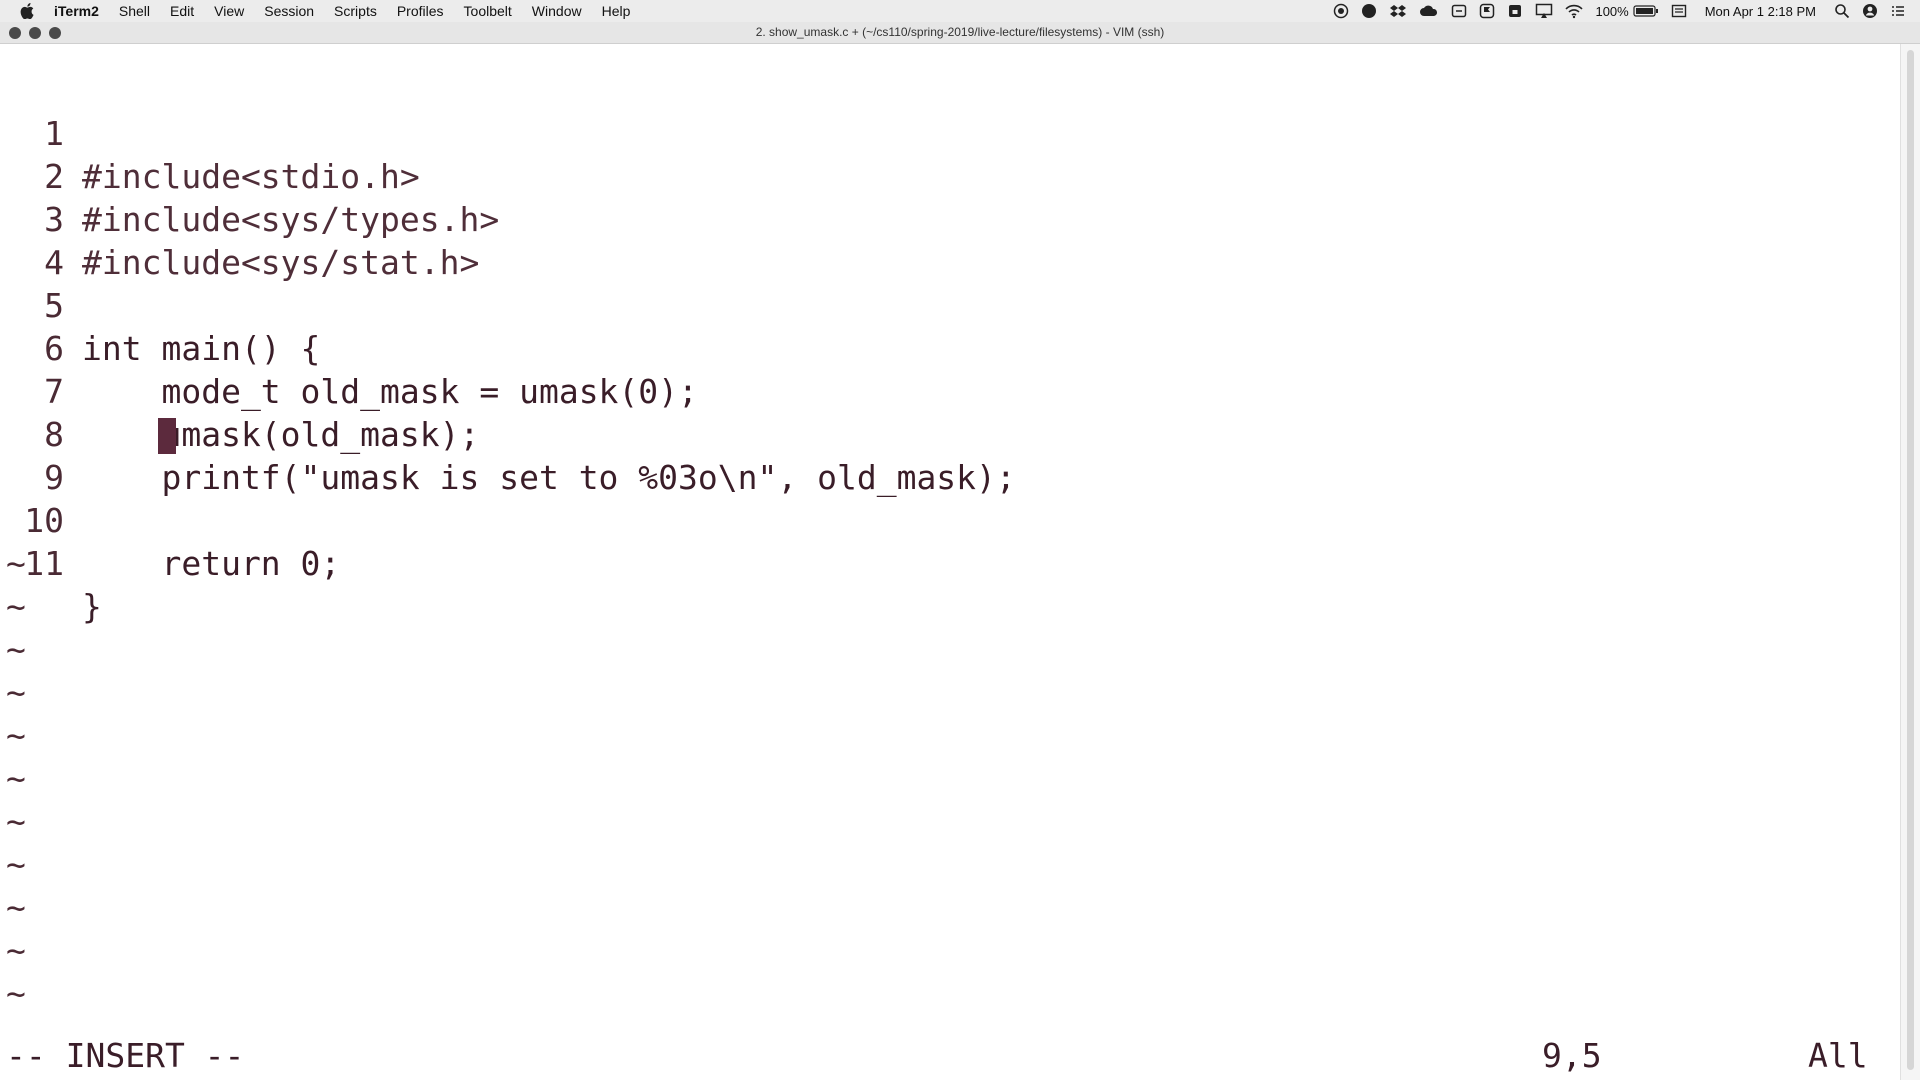  I want to click on mode-indicator: -- INSERT --, so click(125, 1055).